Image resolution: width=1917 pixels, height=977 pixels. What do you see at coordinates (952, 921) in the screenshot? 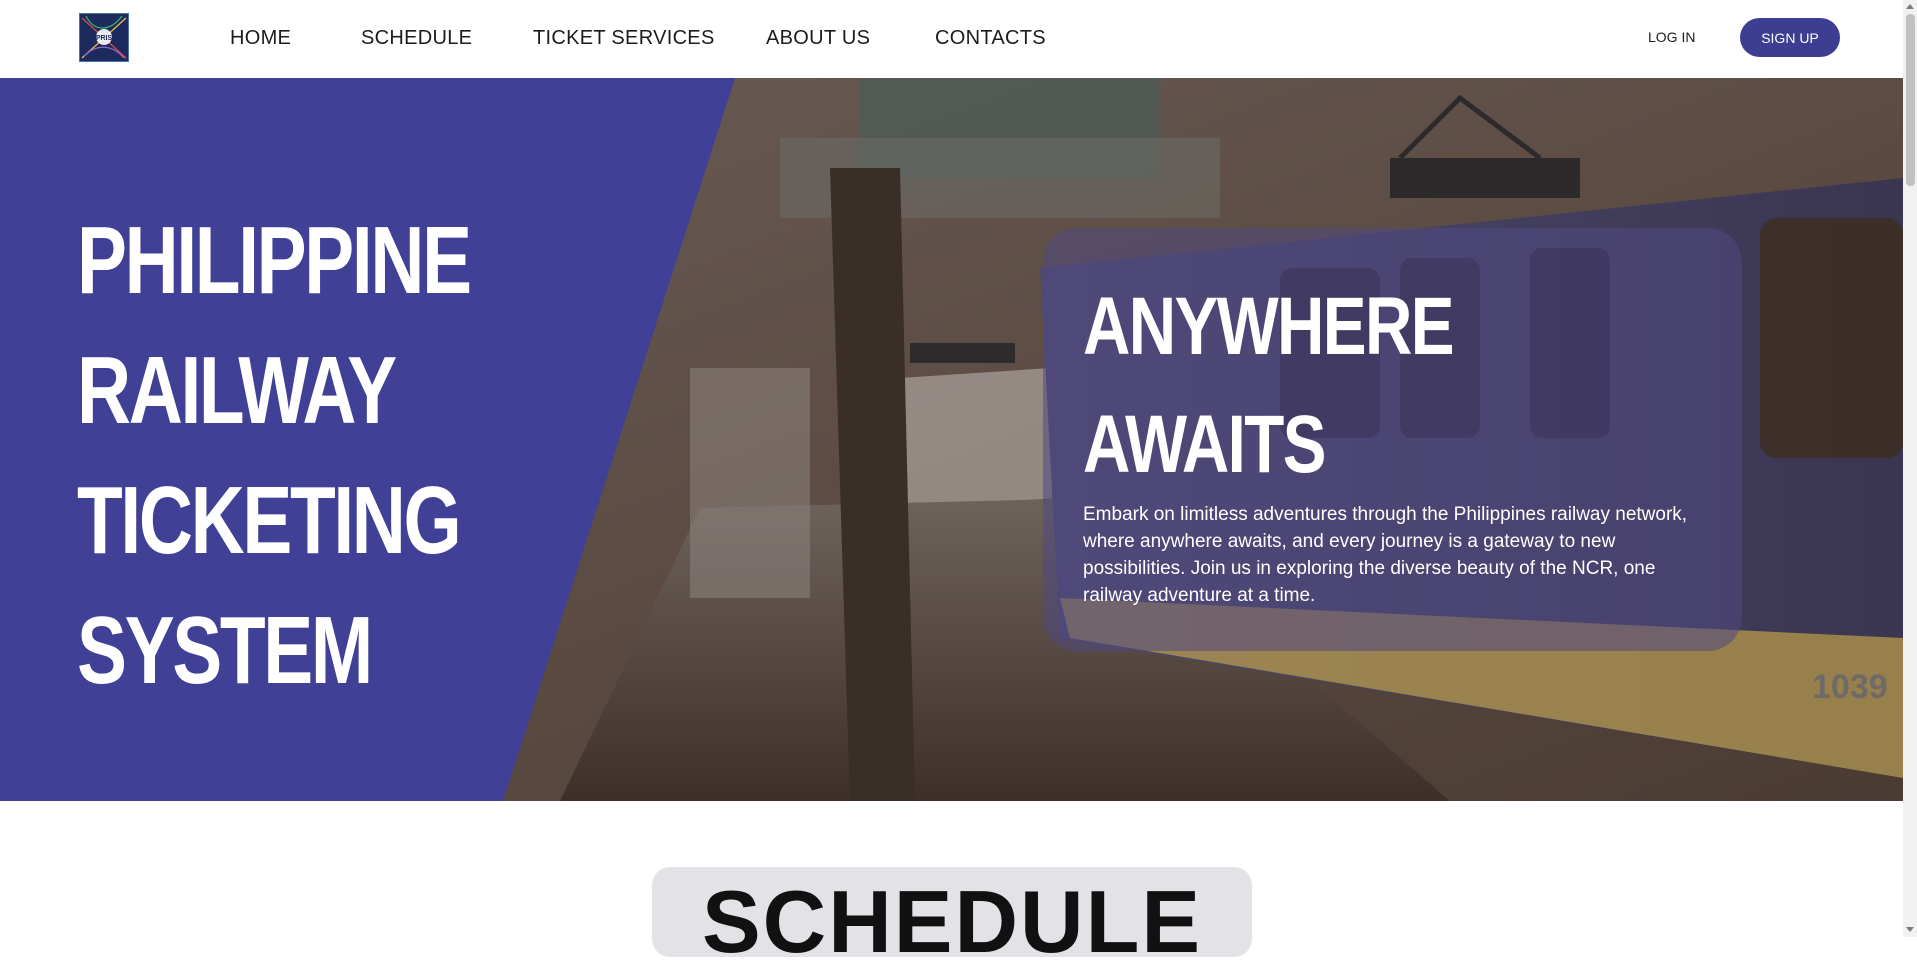
I see `schedule-heading: SCHEDULE` at bounding box center [952, 921].